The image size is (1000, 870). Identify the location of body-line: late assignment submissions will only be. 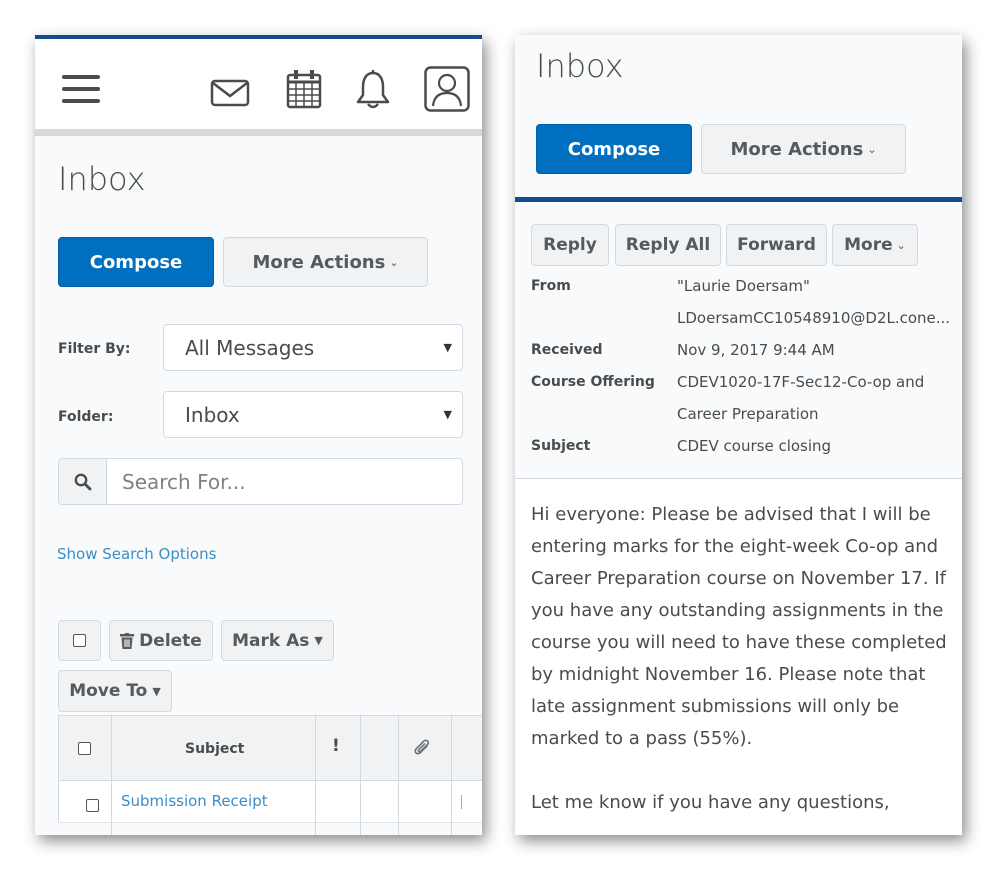
(715, 706).